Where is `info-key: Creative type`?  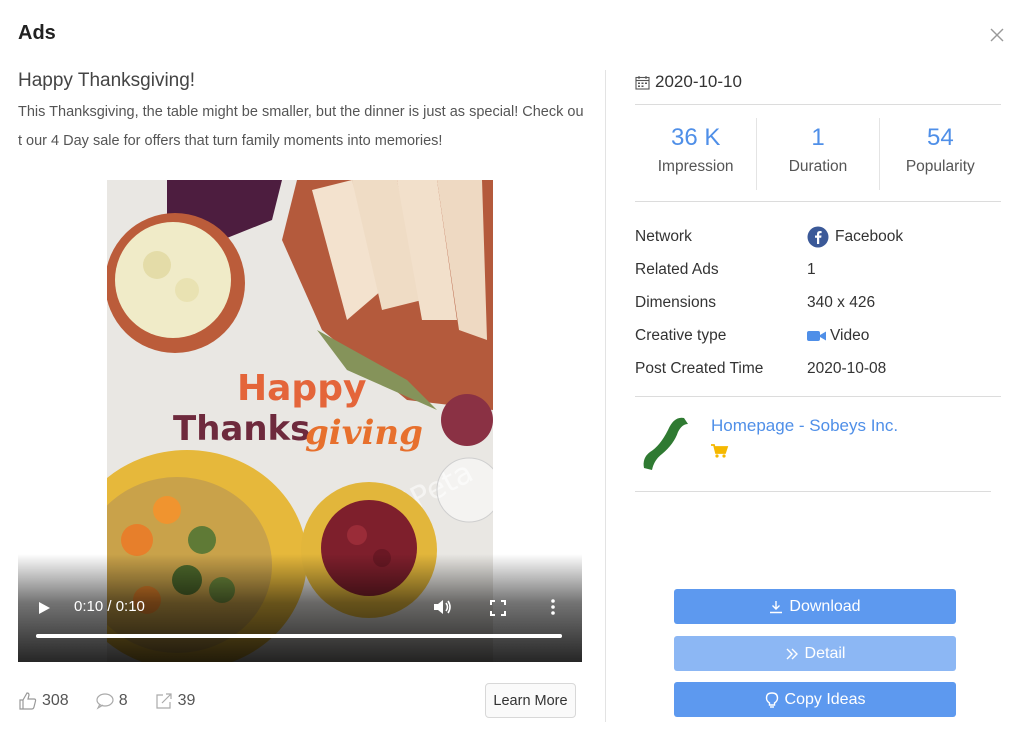 info-key: Creative type is located at coordinates (681, 335).